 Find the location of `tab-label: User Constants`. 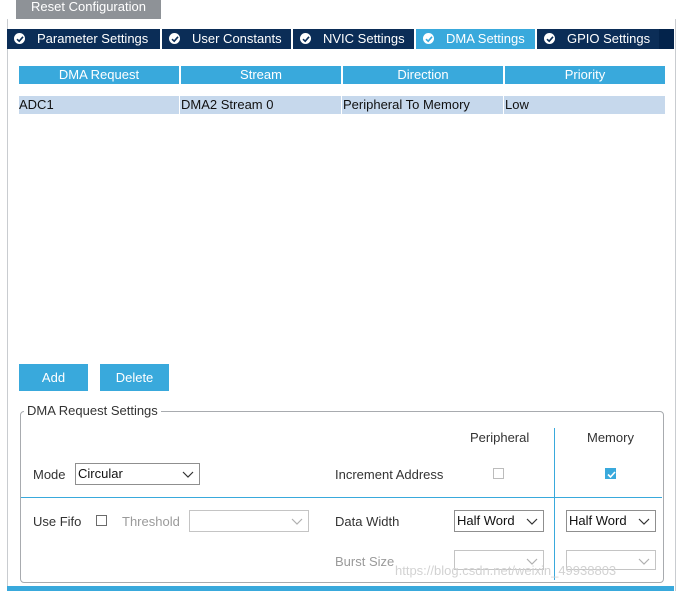

tab-label: User Constants is located at coordinates (237, 38).